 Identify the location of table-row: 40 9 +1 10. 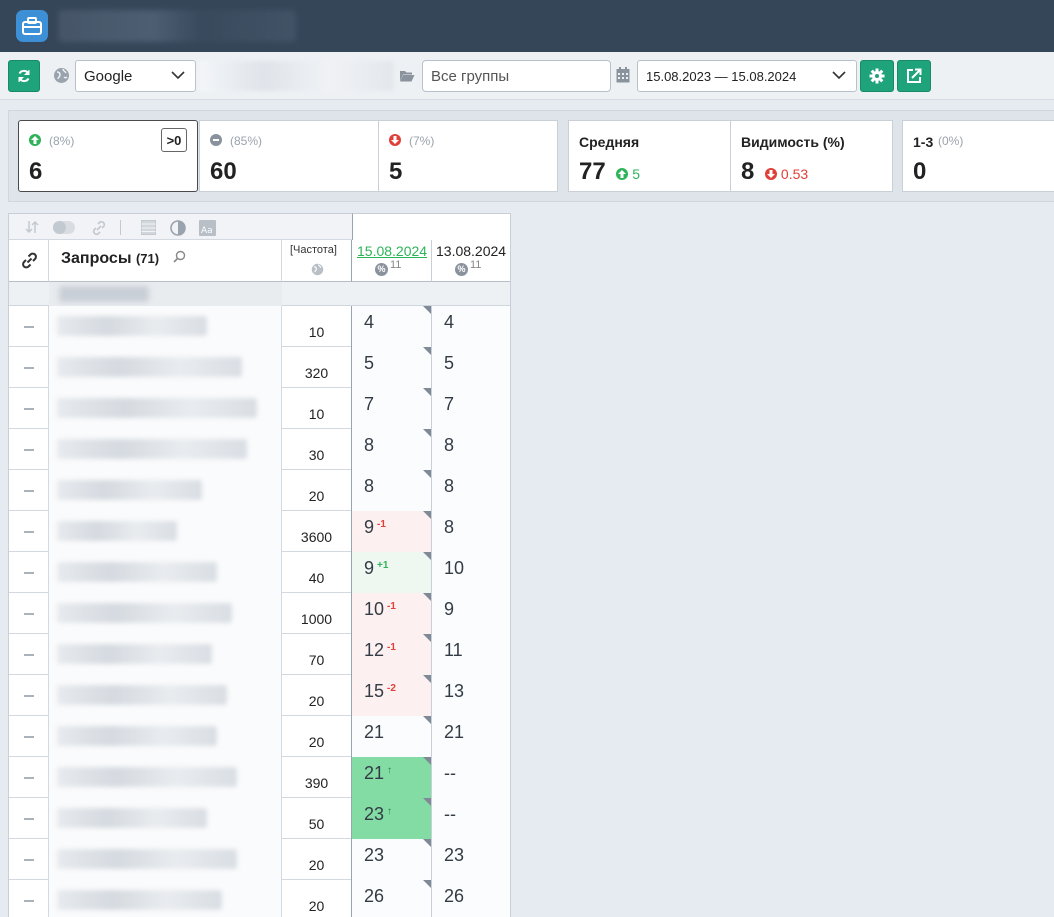
(259, 572).